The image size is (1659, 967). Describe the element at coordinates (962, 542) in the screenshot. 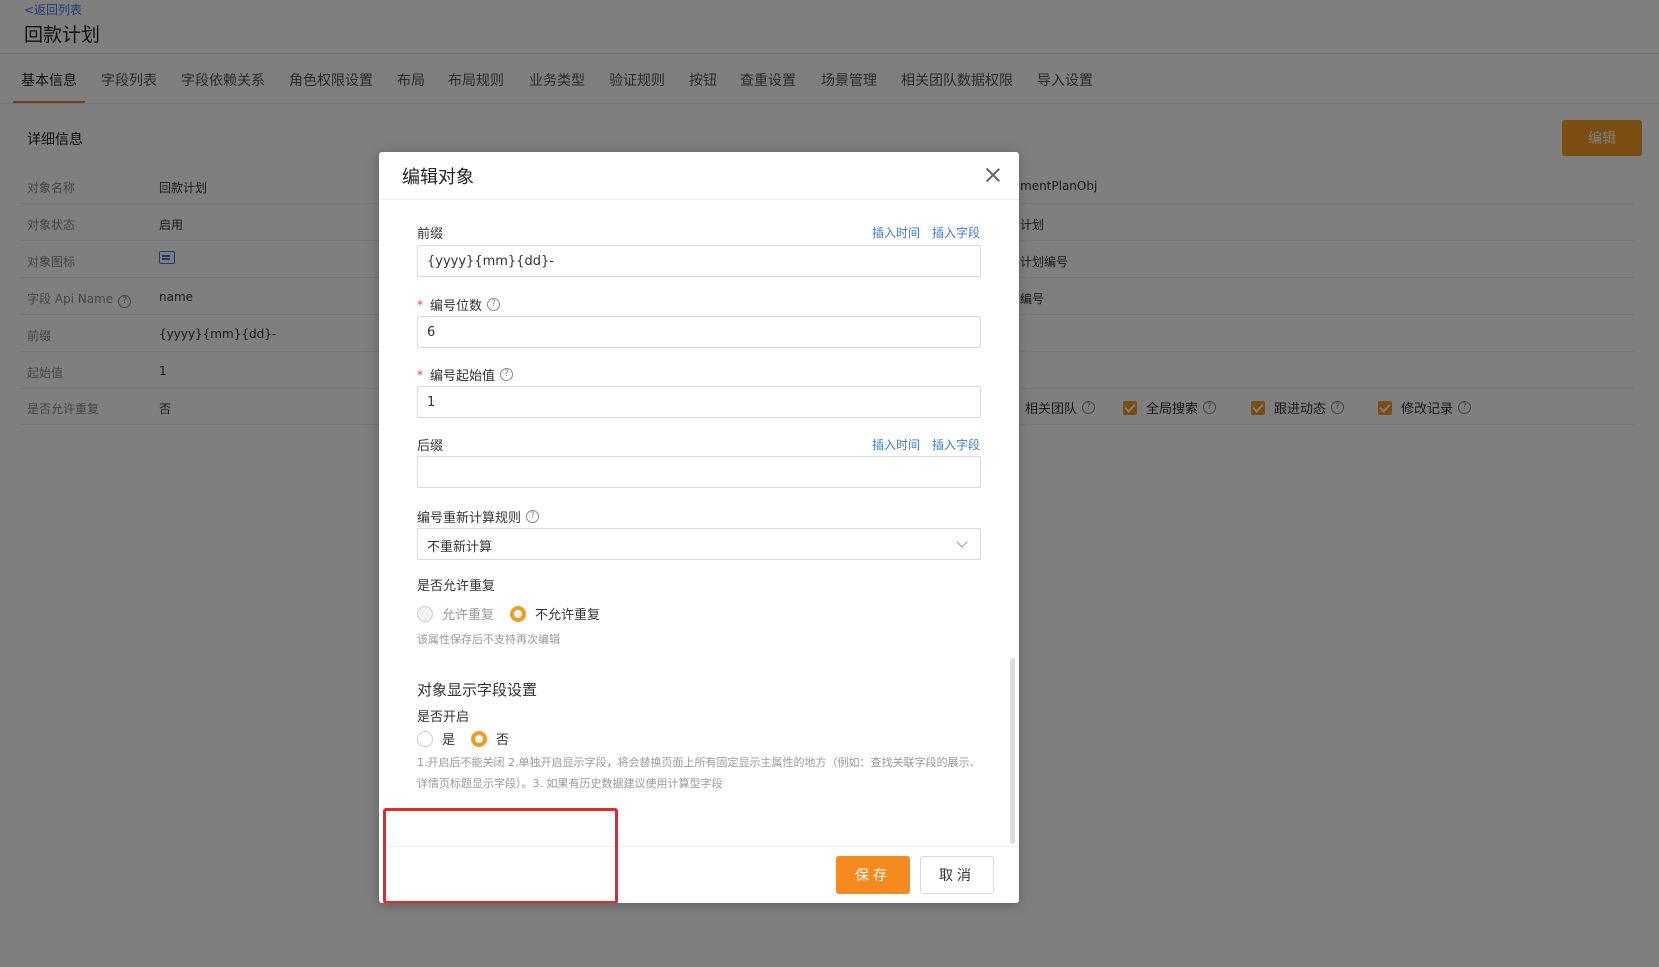

I see `chevron-down-icon` at that location.